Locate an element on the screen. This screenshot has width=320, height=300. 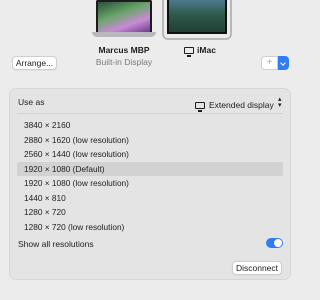
resolution-option: 1440 × 810 is located at coordinates (150, 198).